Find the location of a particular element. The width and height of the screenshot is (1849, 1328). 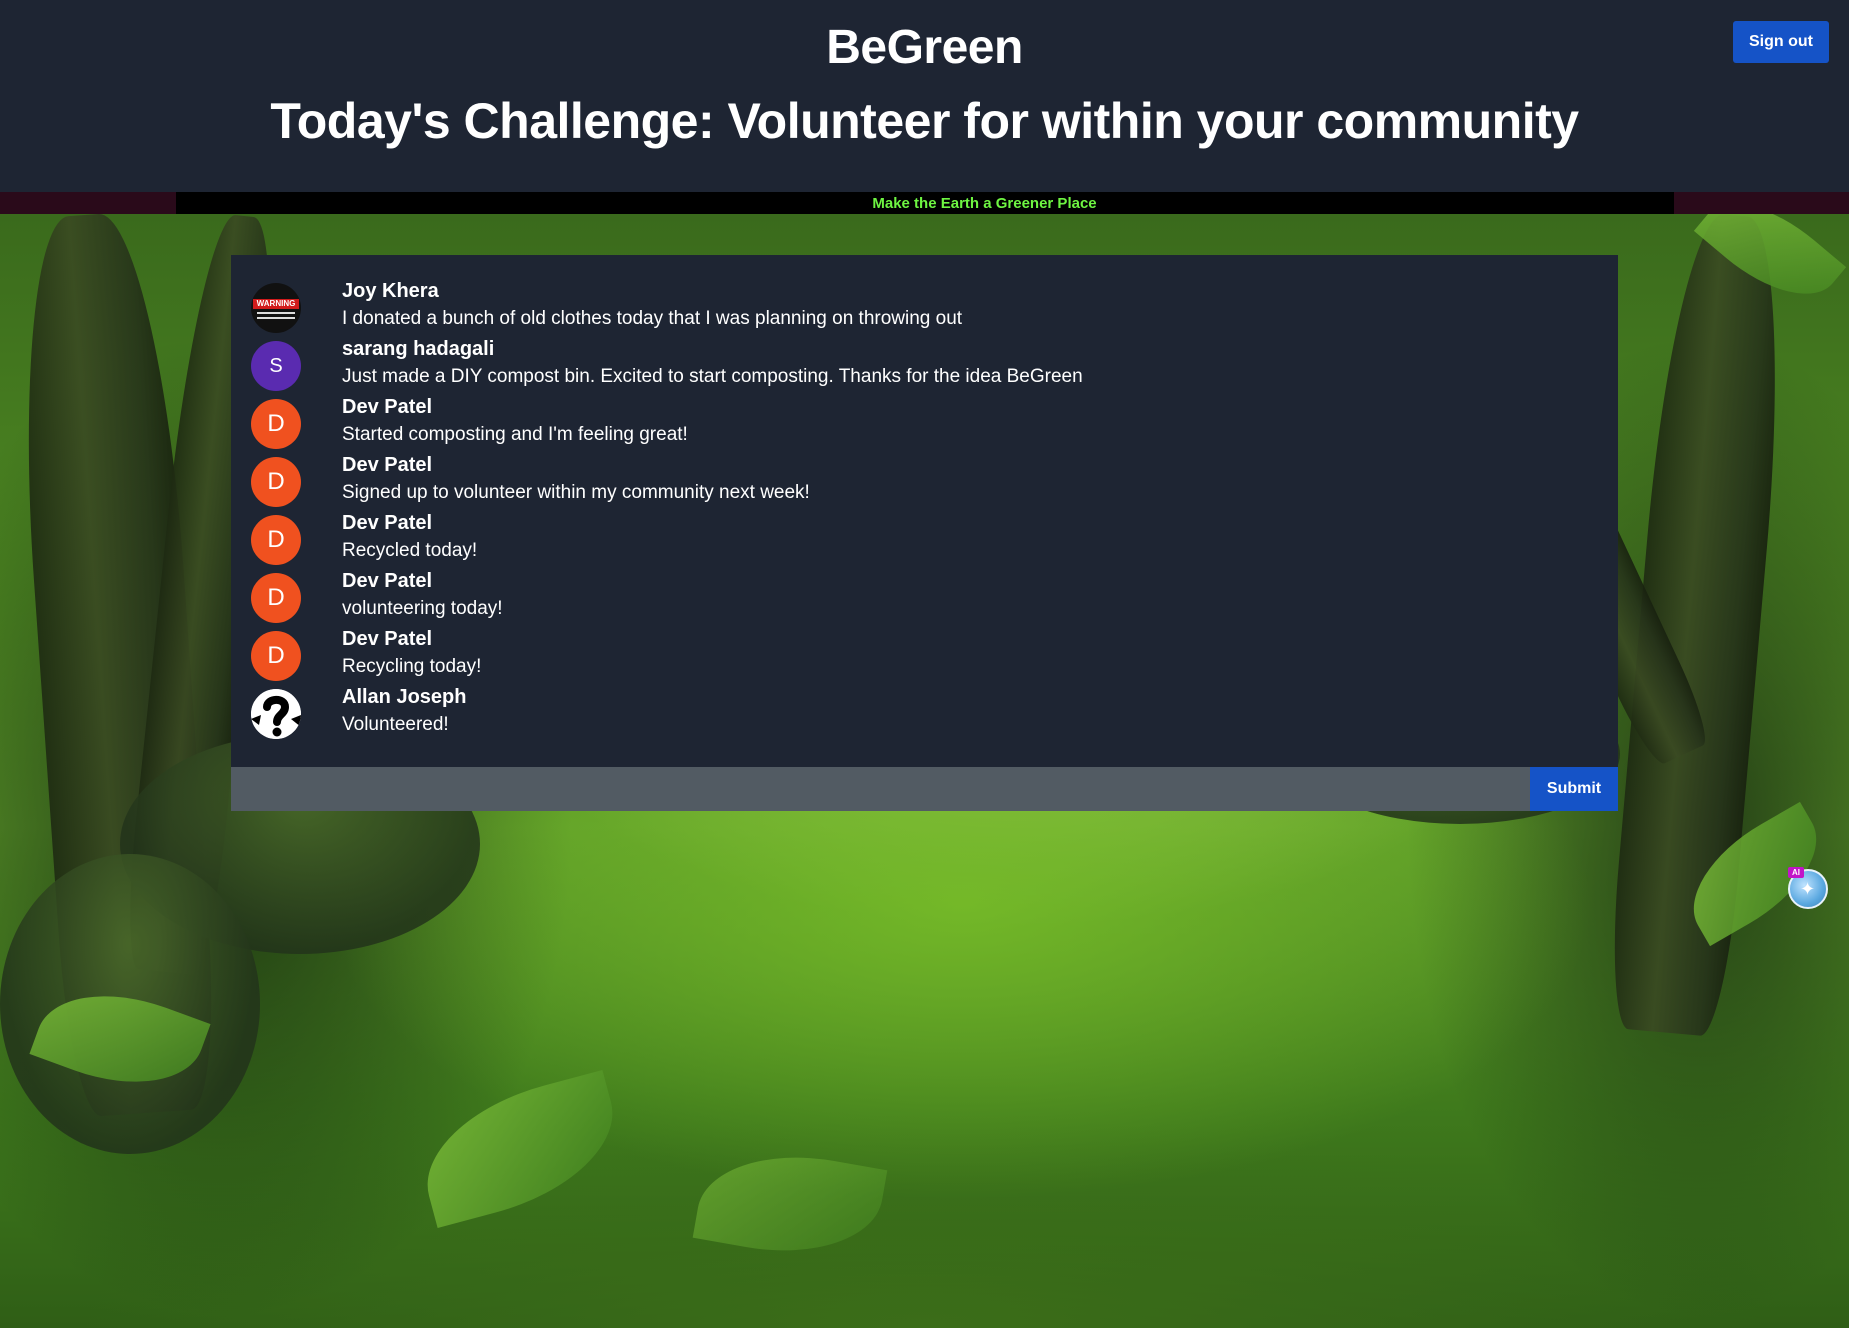

assistant-icon: ✦ is located at coordinates (1808, 889).